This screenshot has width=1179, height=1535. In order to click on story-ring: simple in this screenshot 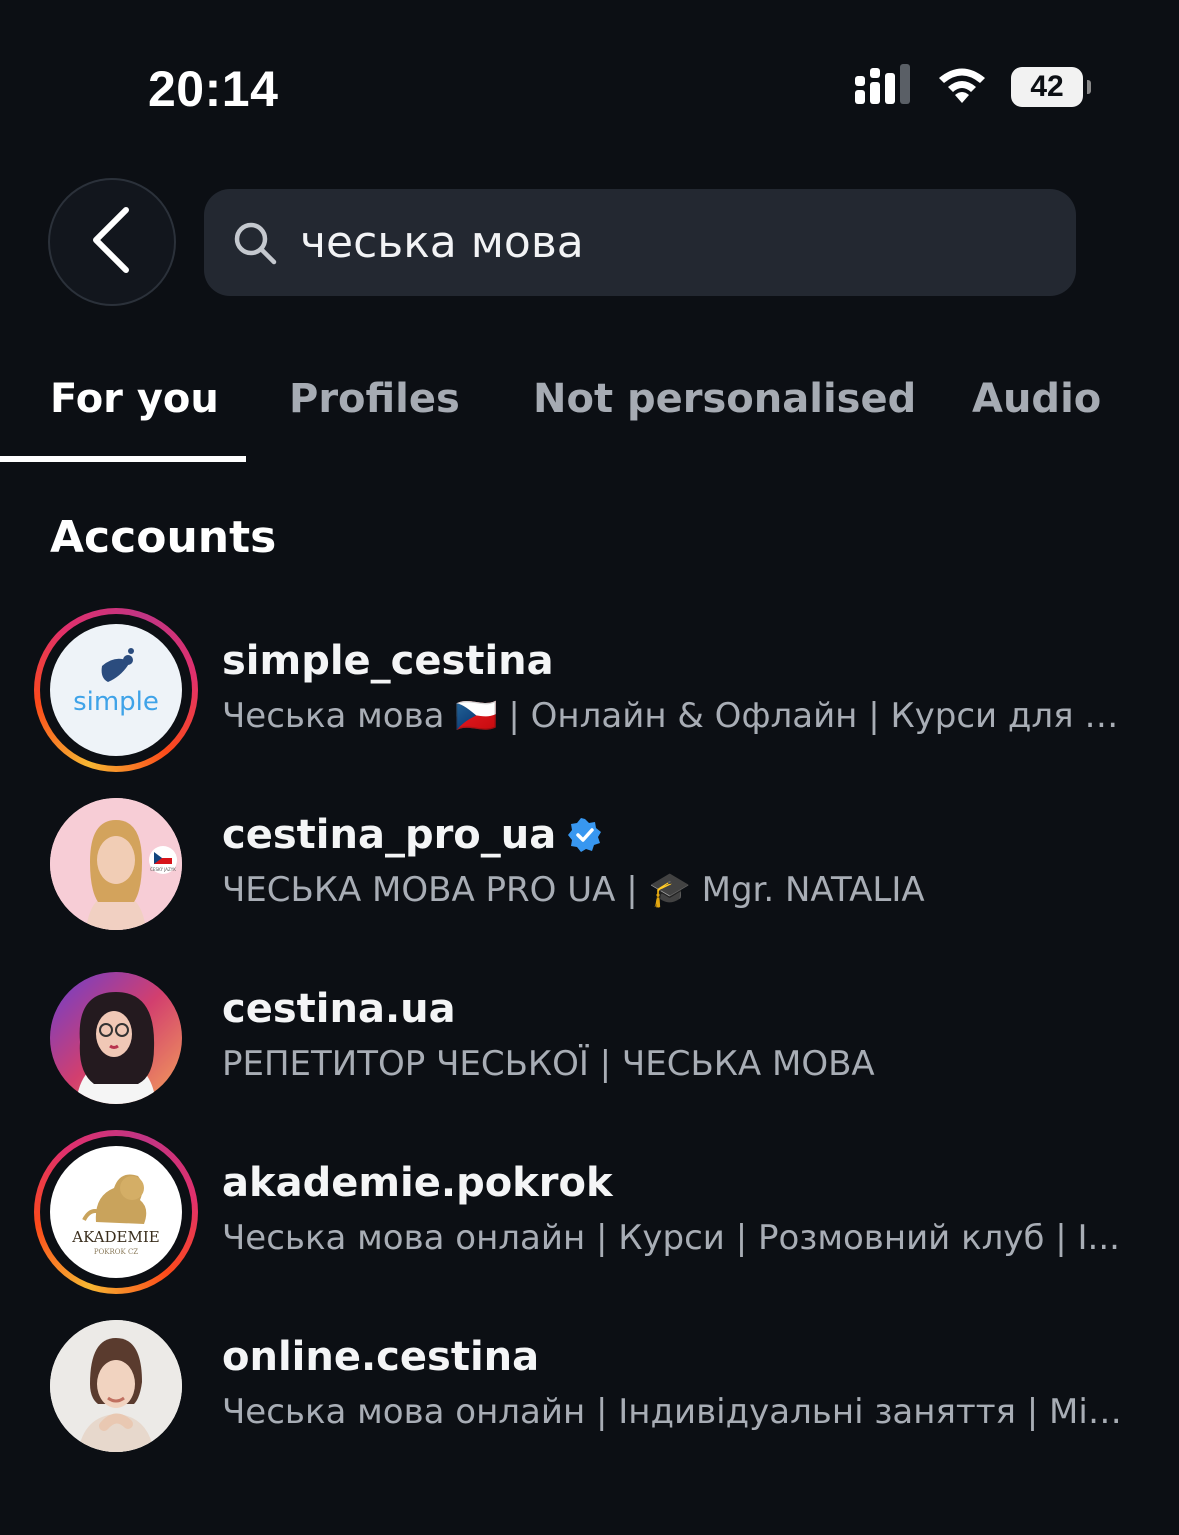, I will do `click(116, 690)`.